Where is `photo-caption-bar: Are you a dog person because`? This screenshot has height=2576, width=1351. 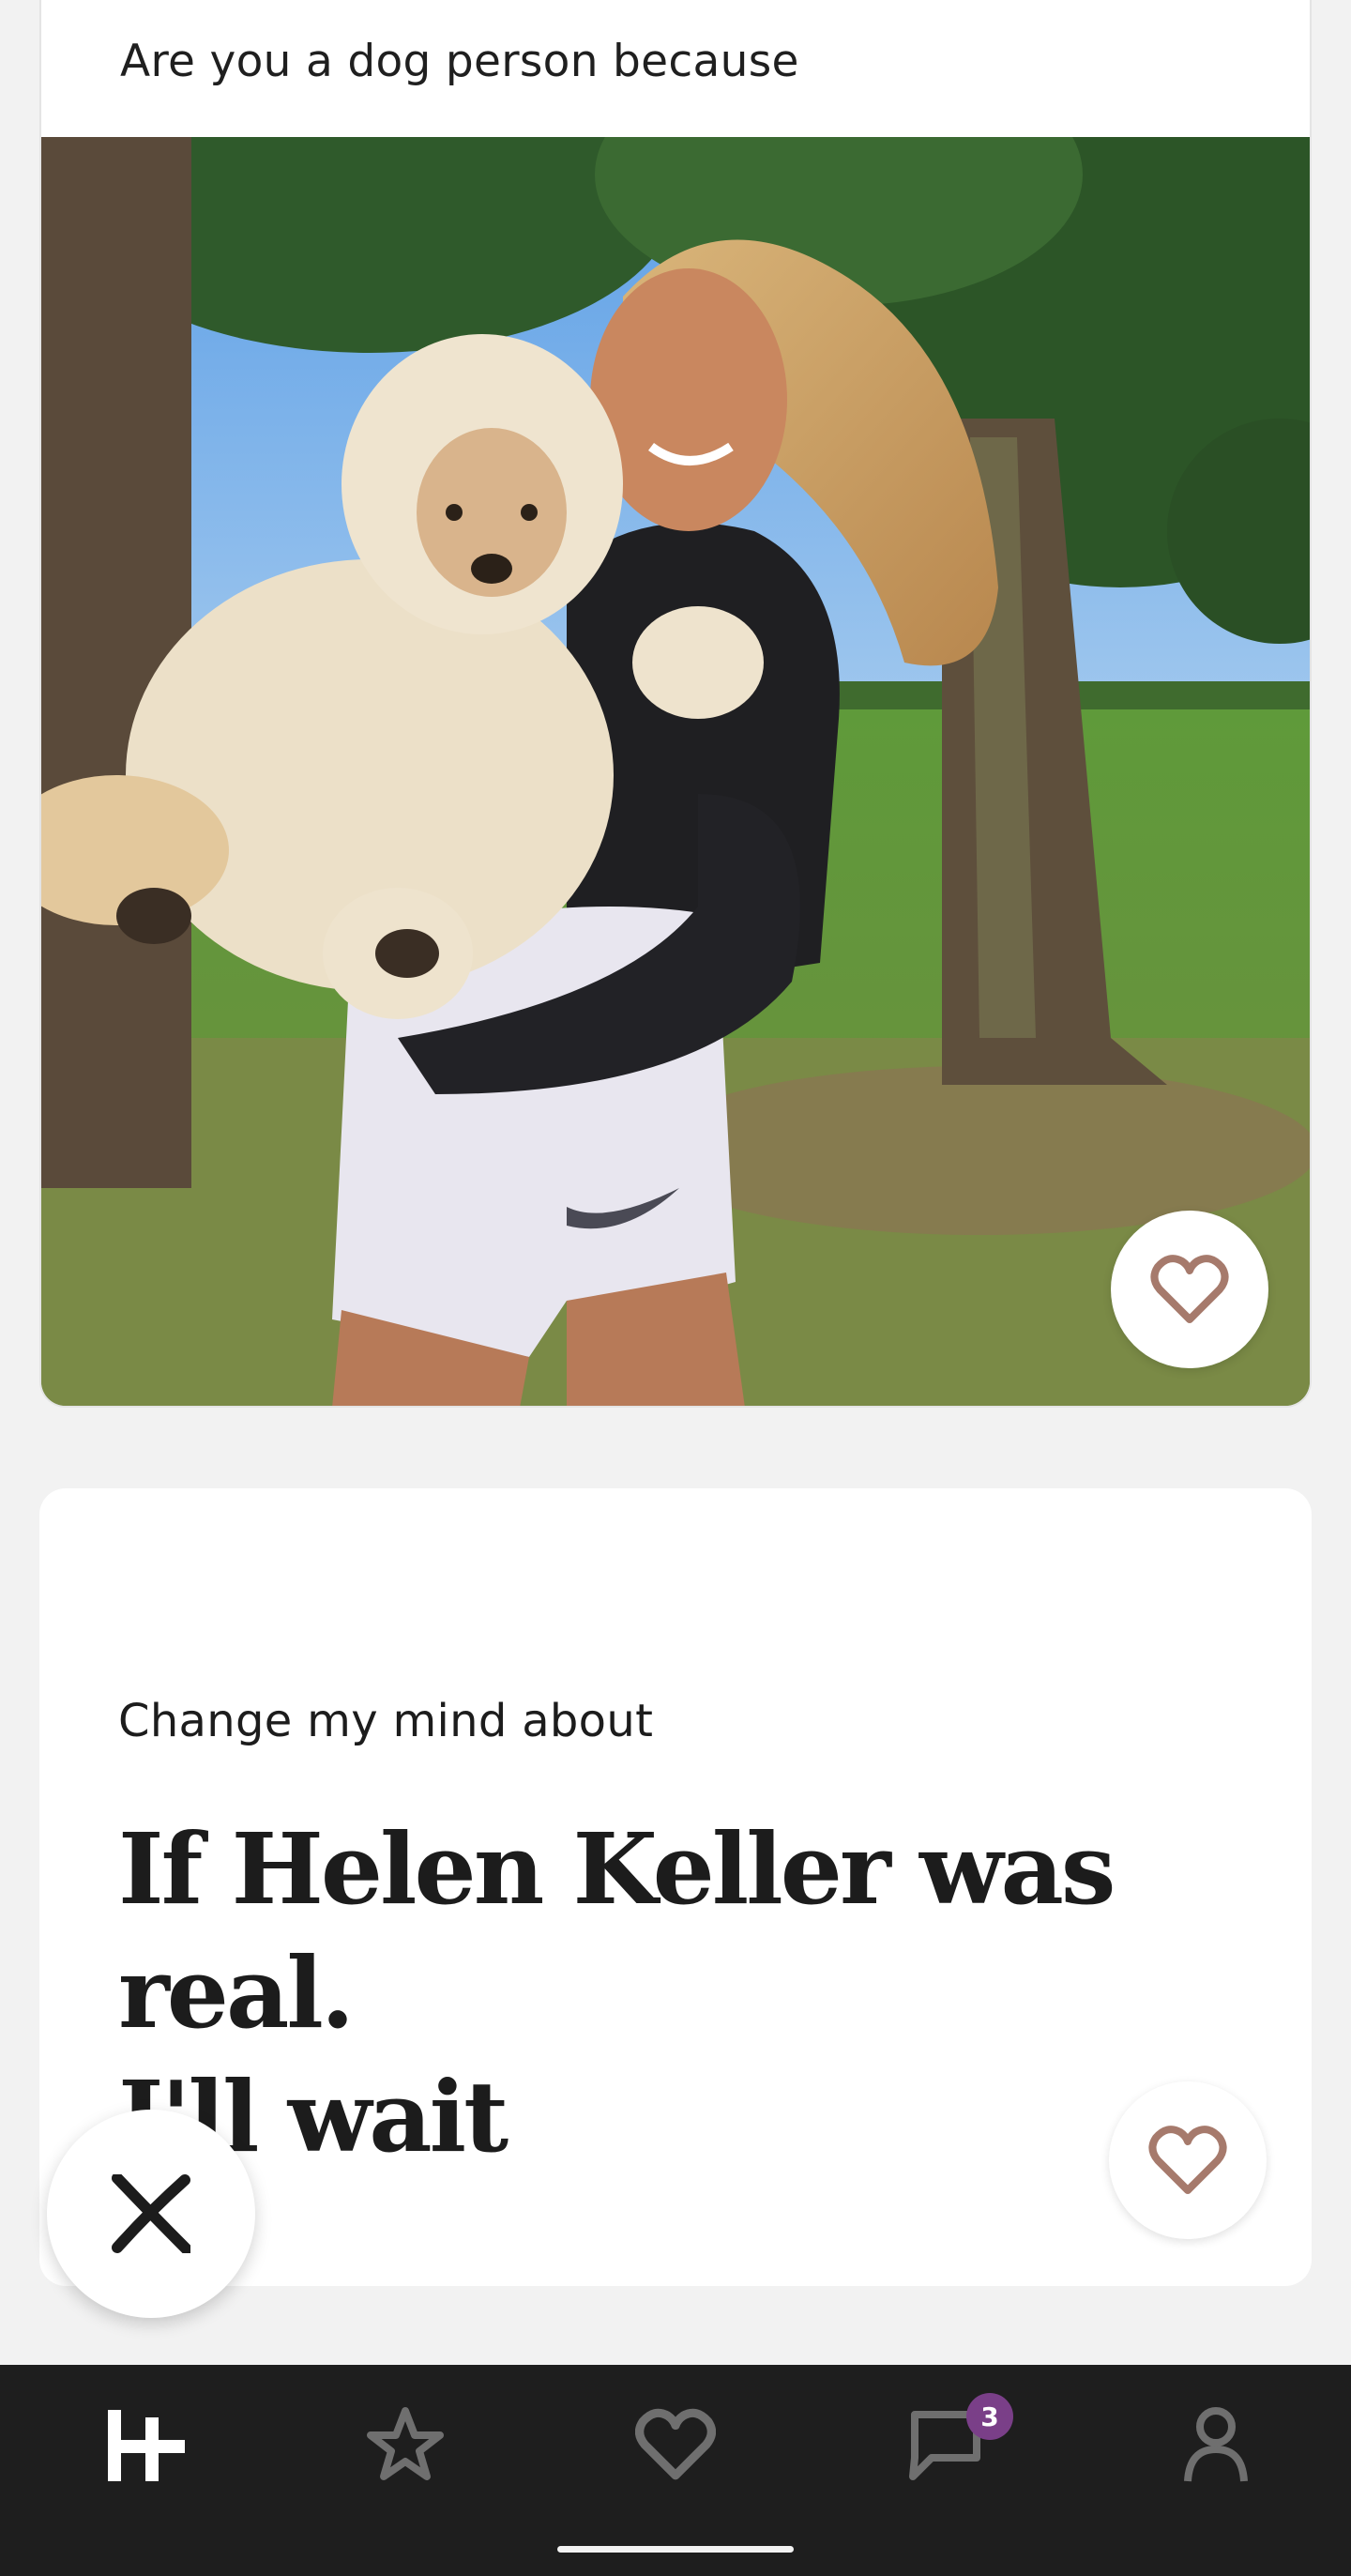 photo-caption-bar: Are you a dog person because is located at coordinates (675, 68).